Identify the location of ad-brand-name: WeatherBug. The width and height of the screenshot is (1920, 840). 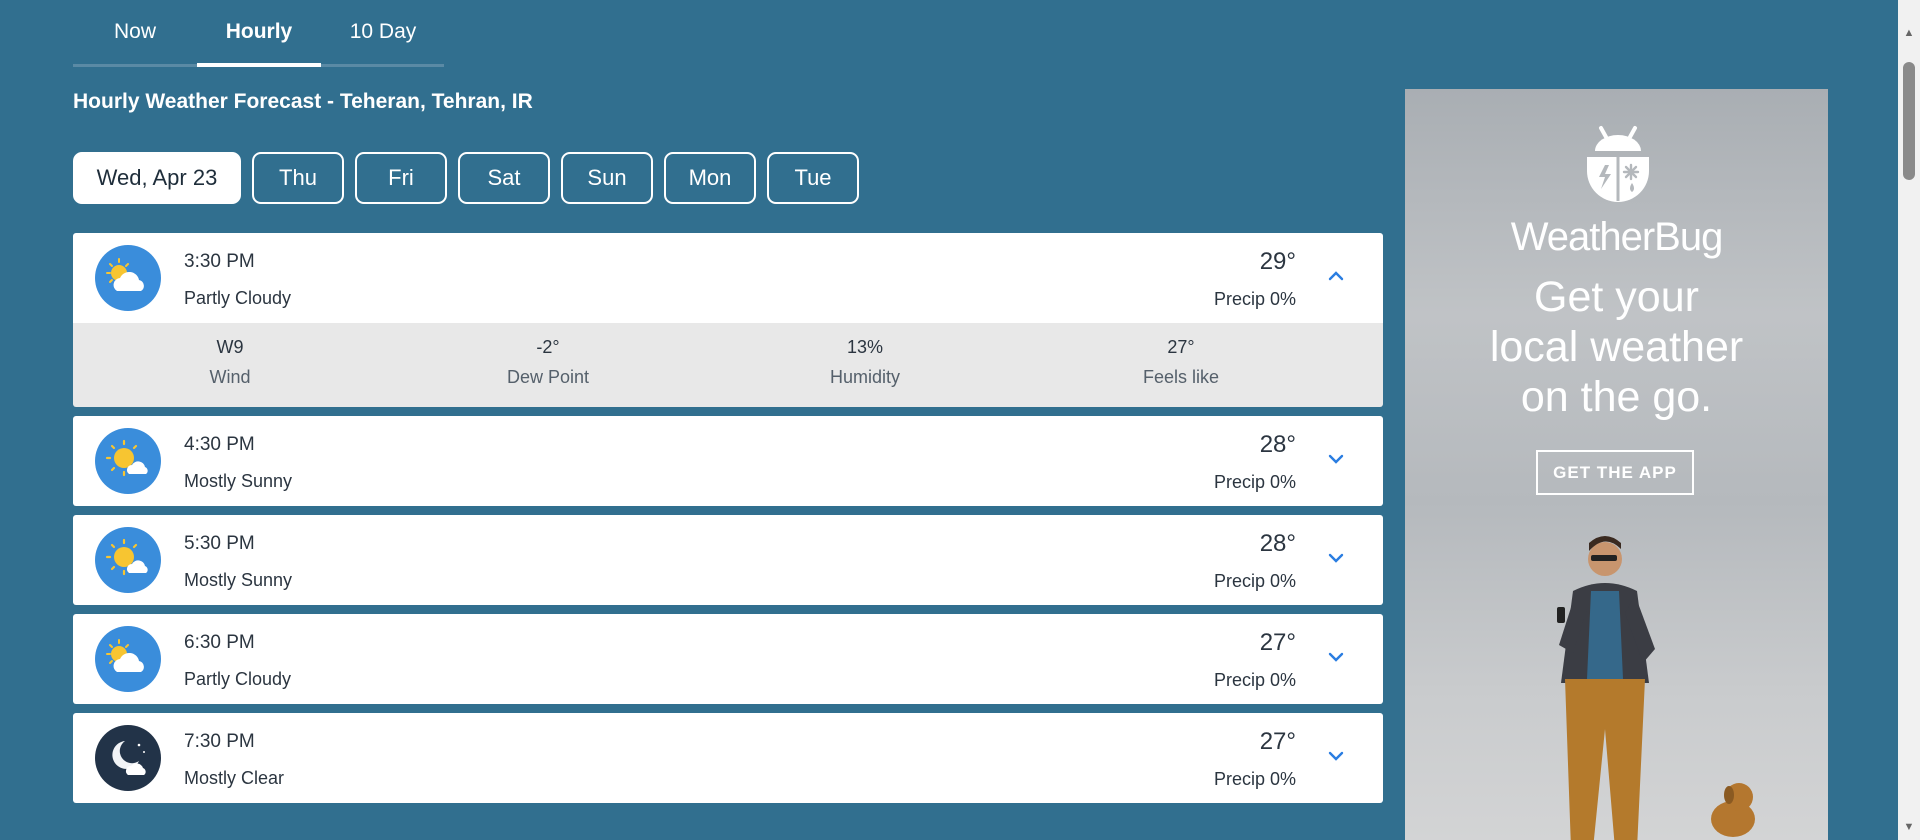
(1617, 237).